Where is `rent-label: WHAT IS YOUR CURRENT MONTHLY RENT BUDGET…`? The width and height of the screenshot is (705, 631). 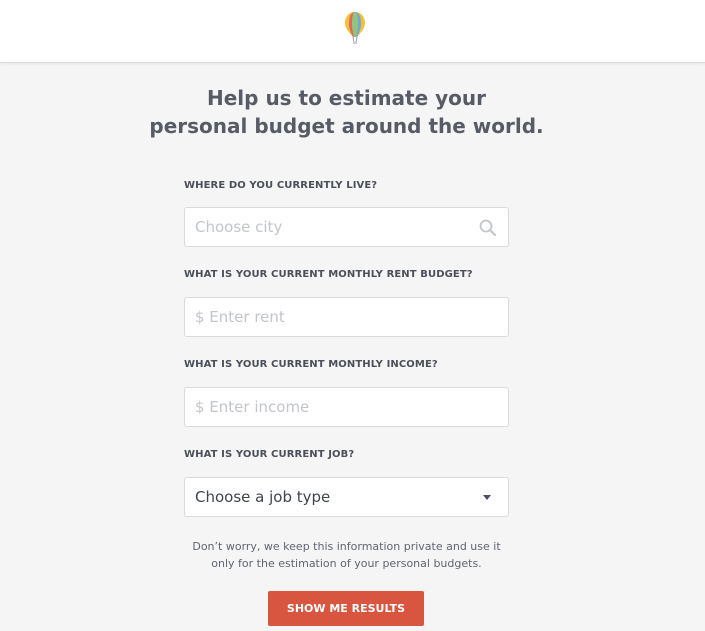 rent-label: WHAT IS YOUR CURRENT MONTHLY RENT BUDGET… is located at coordinates (328, 274).